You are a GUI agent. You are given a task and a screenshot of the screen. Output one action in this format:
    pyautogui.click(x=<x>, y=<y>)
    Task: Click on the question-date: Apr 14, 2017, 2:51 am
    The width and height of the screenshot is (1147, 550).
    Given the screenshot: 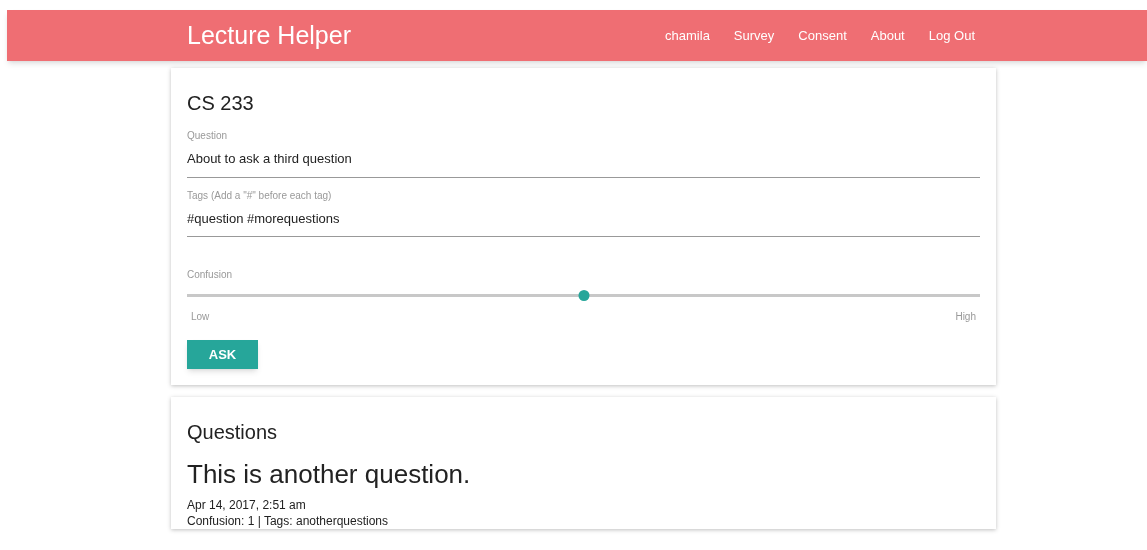 What is the action you would take?
    pyautogui.click(x=247, y=505)
    